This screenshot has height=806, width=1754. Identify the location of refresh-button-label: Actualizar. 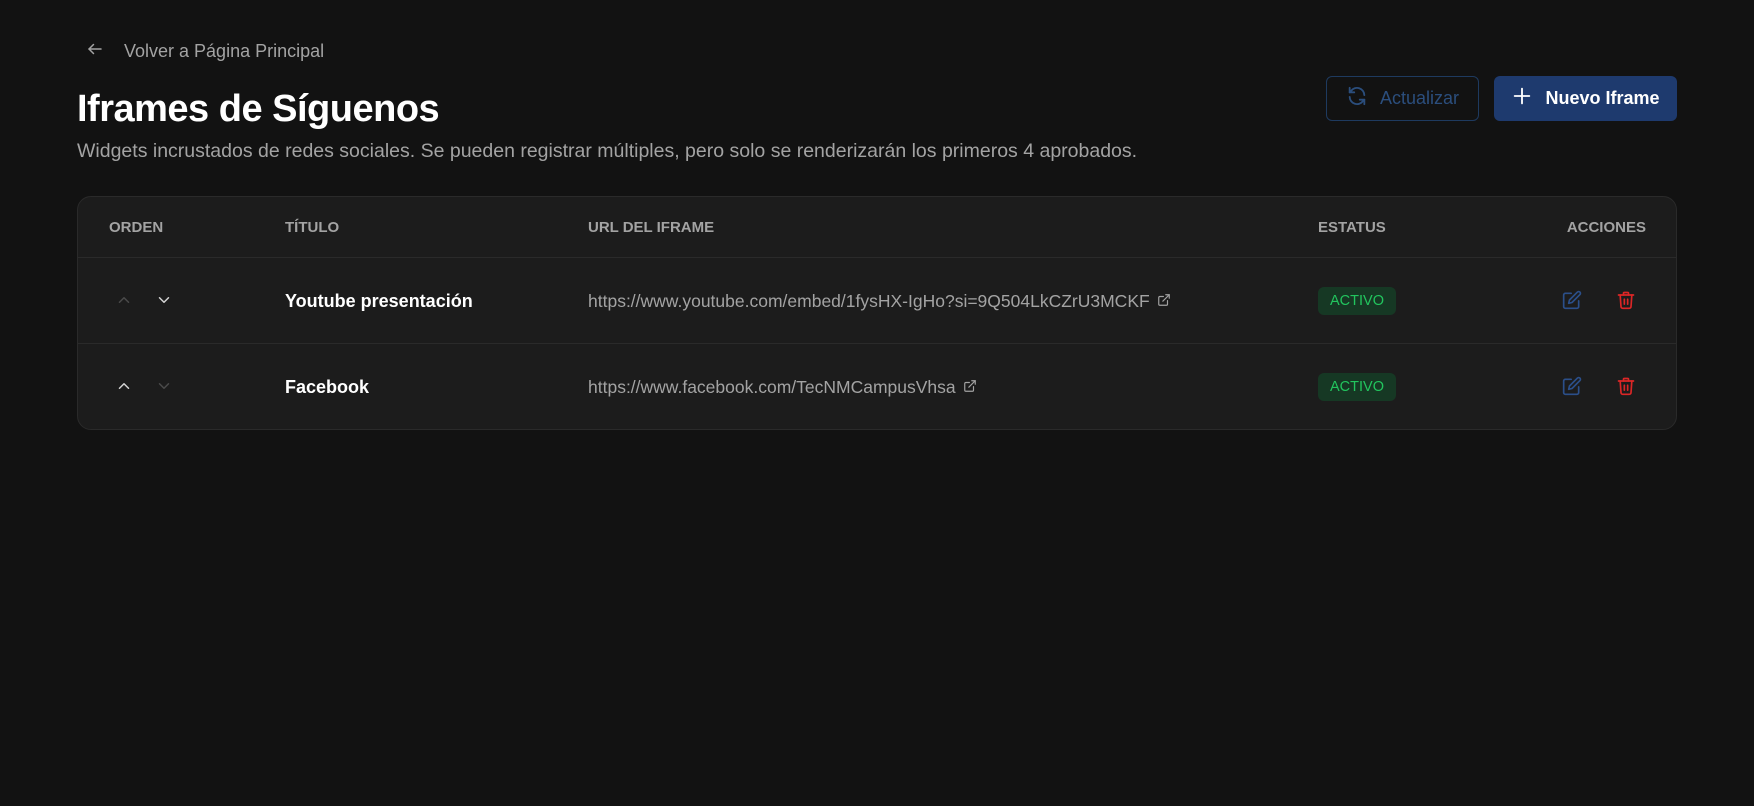
(1419, 98).